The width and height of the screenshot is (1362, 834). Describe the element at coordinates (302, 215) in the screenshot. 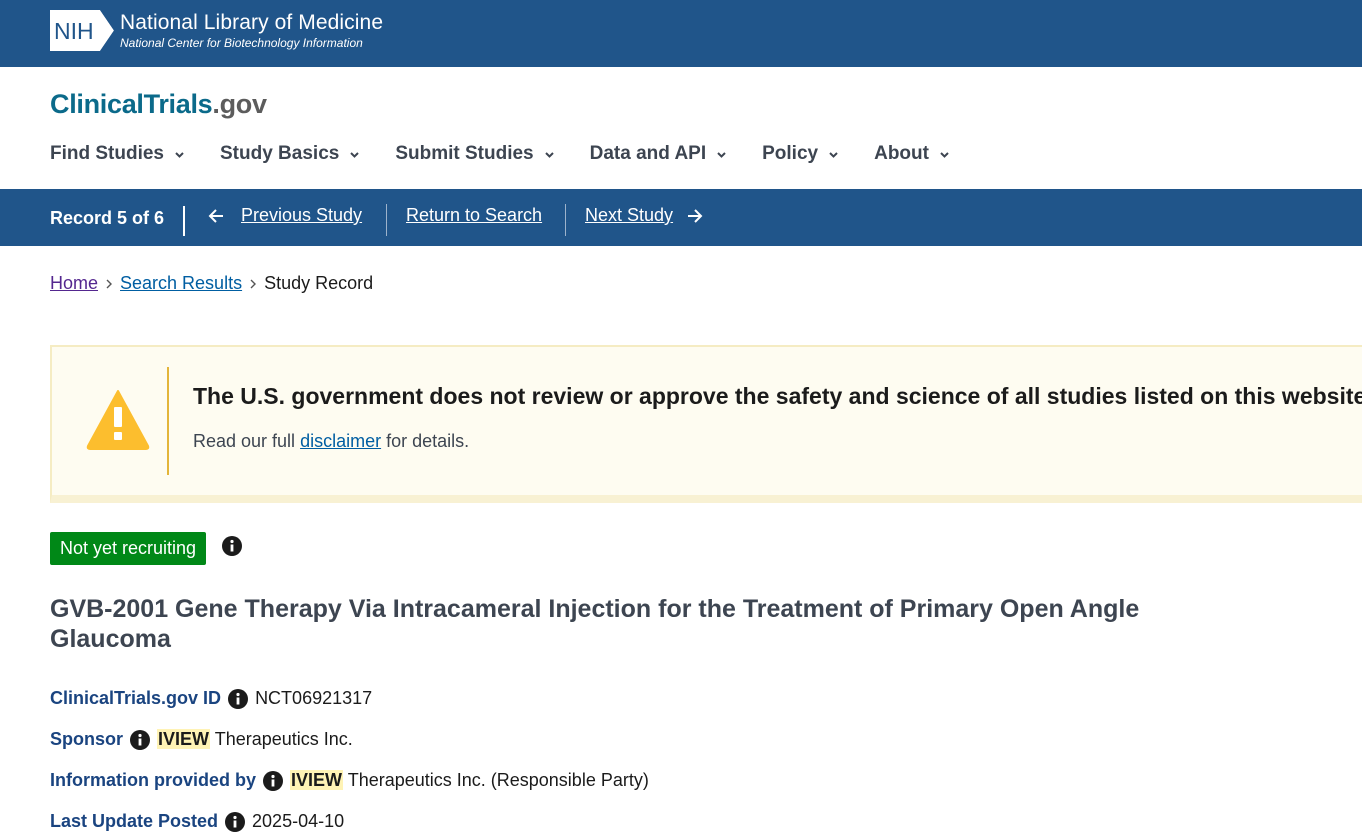

I see `previous-study-label: Previous Study` at that location.